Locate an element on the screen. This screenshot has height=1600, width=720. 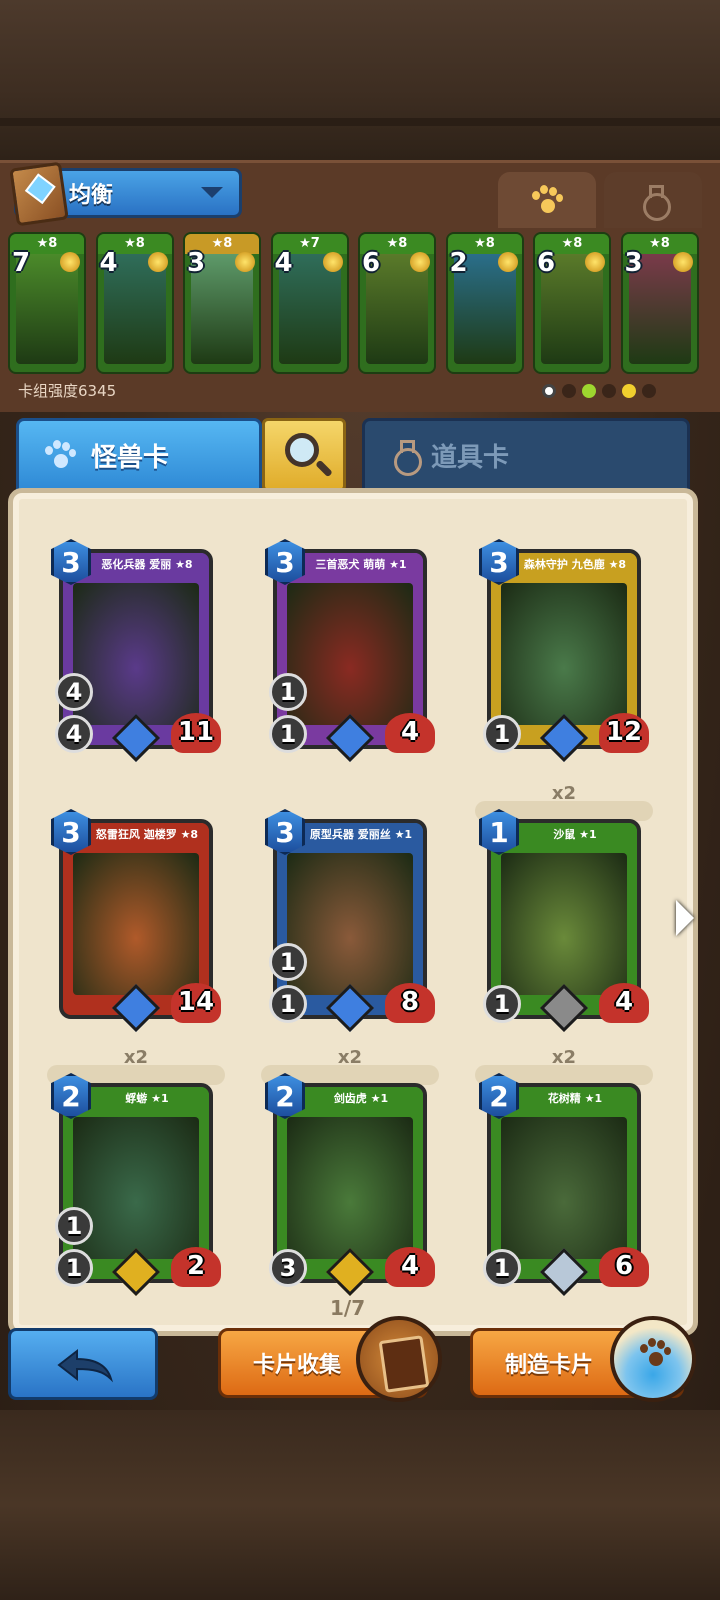
card-health: 11 is located at coordinates (196, 733).